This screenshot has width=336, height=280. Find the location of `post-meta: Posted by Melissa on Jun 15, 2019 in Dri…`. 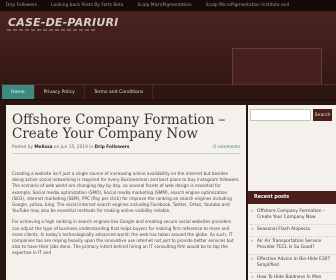

post-meta: Posted by Melissa on Jun 15, 2019 in Dri… is located at coordinates (126, 147).